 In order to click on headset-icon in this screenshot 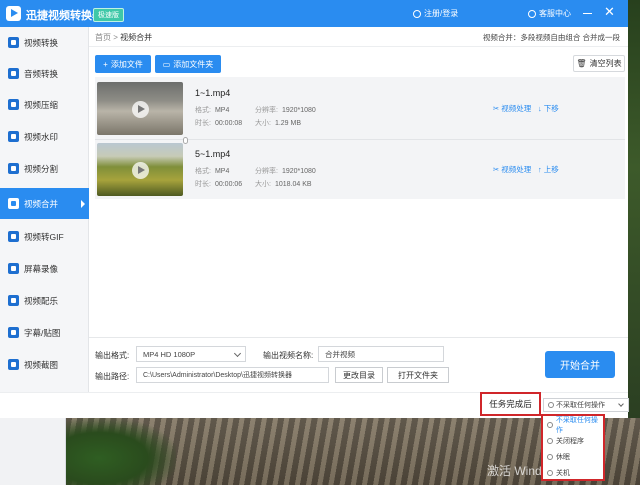, I will do `click(532, 13)`.